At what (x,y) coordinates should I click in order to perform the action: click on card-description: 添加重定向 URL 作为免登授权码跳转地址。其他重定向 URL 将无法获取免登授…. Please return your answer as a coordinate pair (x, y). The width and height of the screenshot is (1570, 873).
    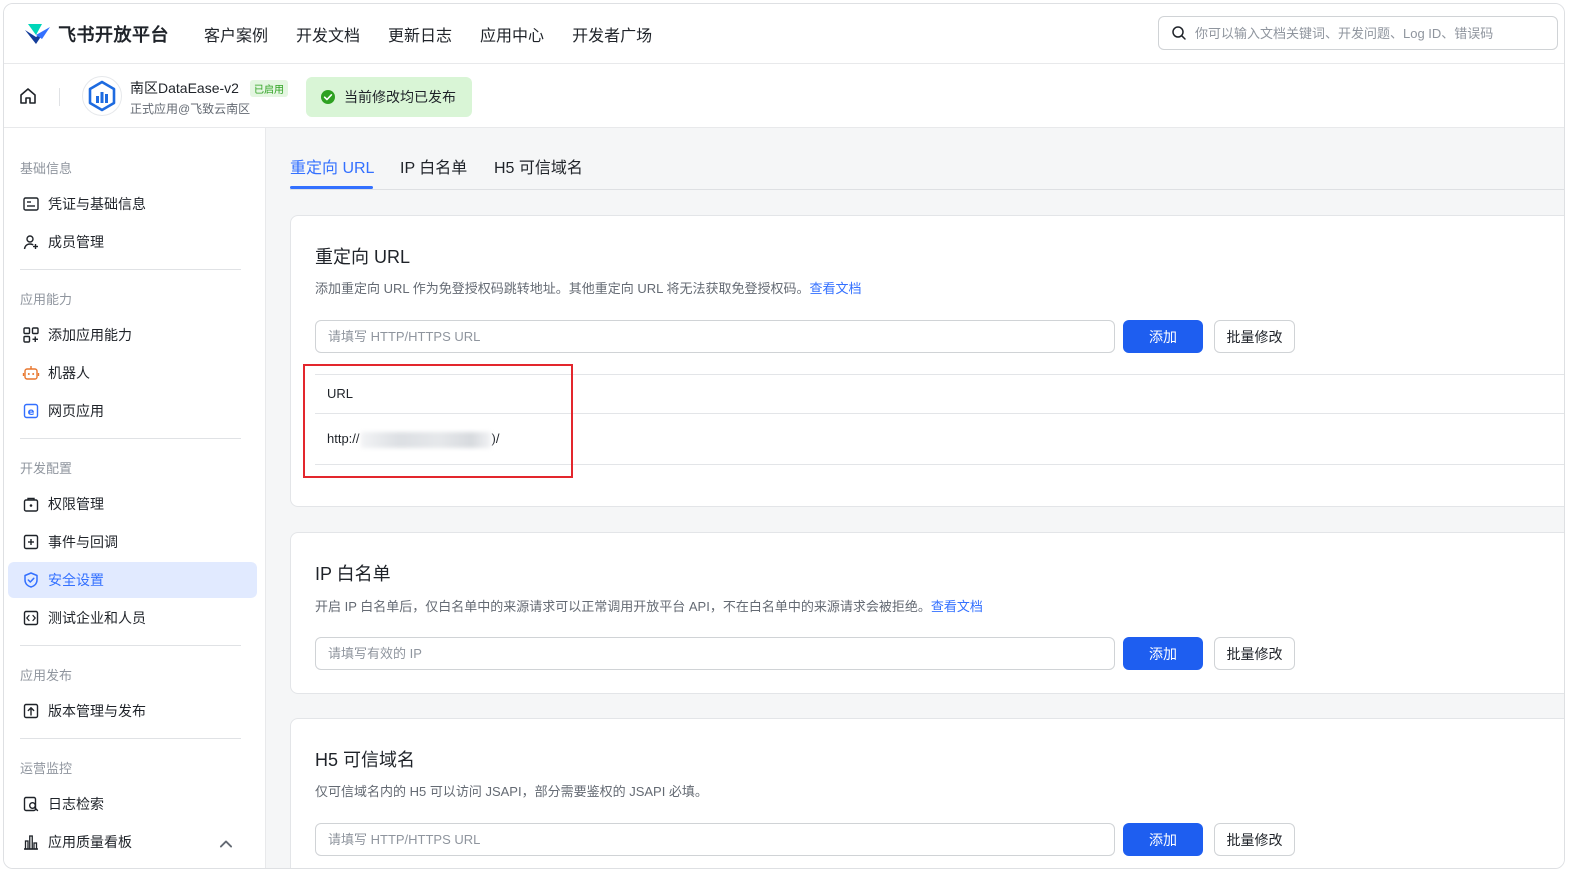
    Looking at the image, I should click on (588, 287).